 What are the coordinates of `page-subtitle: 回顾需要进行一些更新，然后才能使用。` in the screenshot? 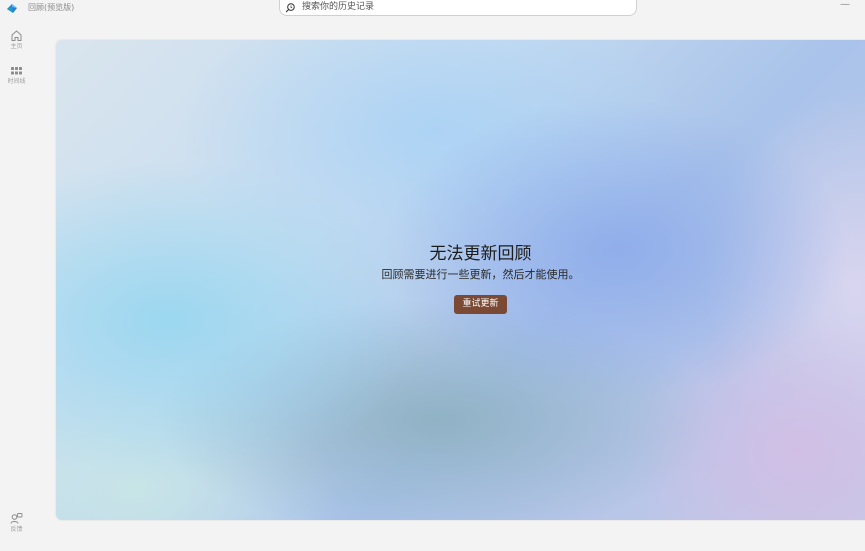 It's located at (480, 274).